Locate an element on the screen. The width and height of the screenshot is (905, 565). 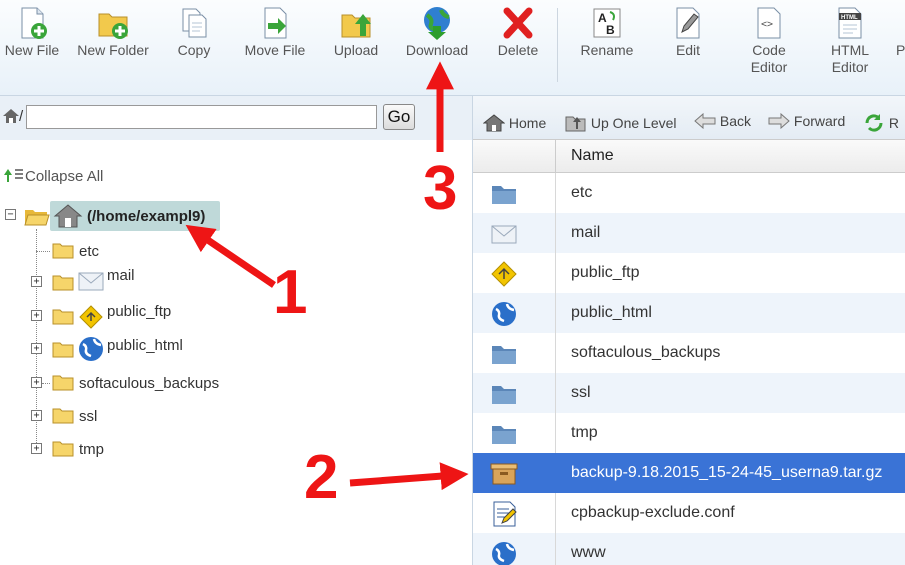
rename-button: AB Rename is located at coordinates (607, 32).